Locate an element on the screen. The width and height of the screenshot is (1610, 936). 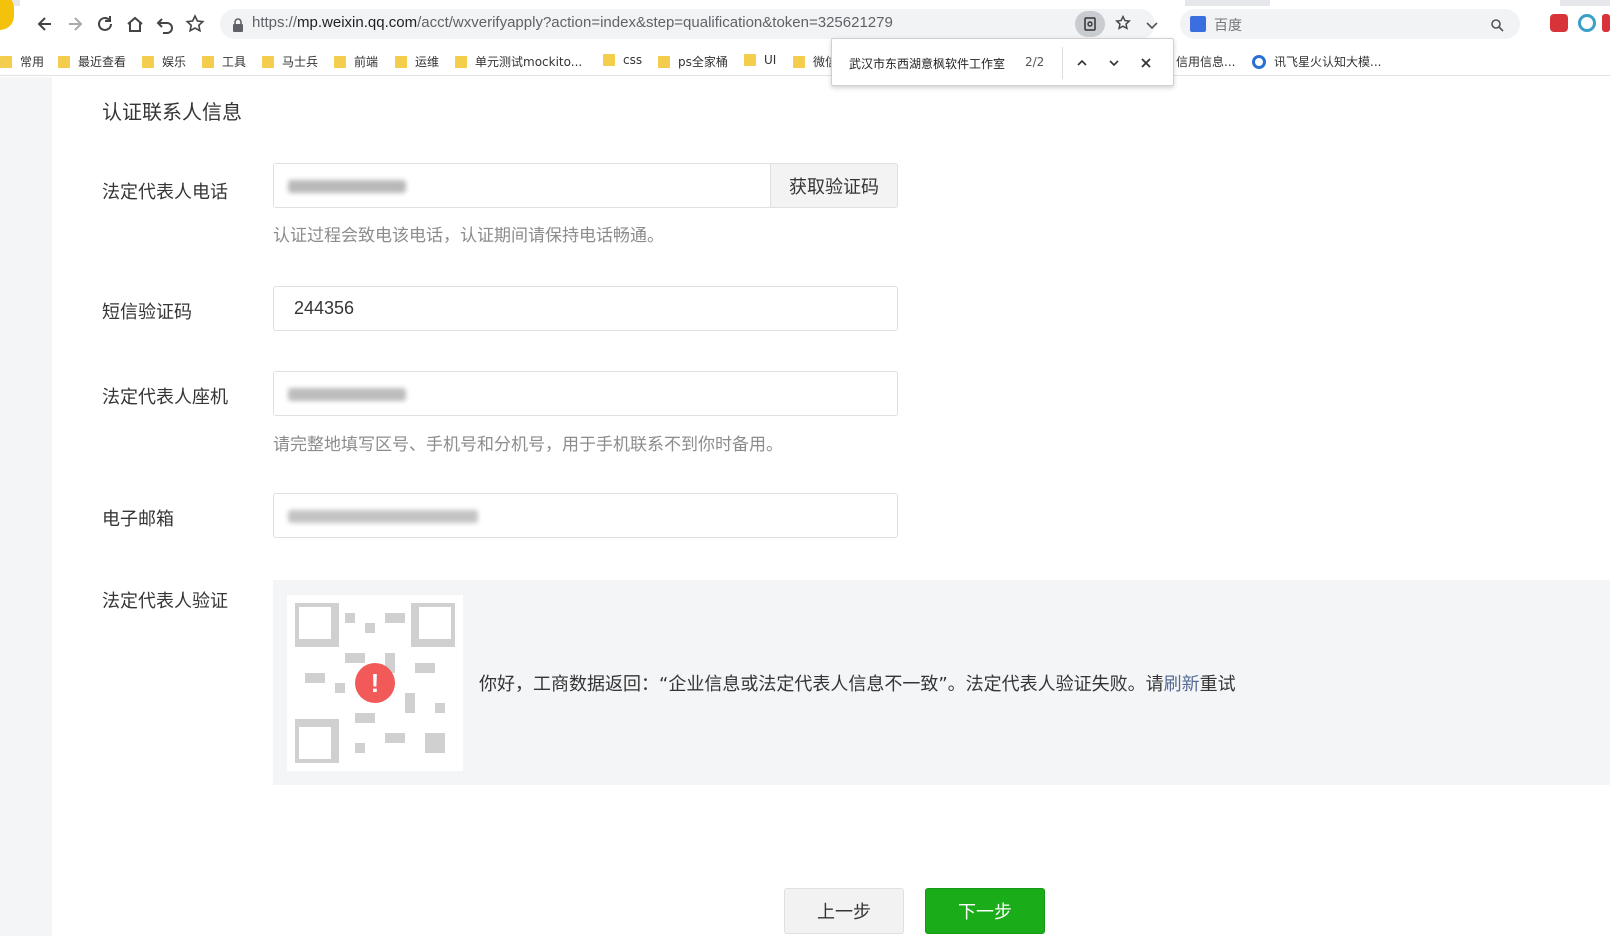
extension-icon-red is located at coordinates (1559, 23).